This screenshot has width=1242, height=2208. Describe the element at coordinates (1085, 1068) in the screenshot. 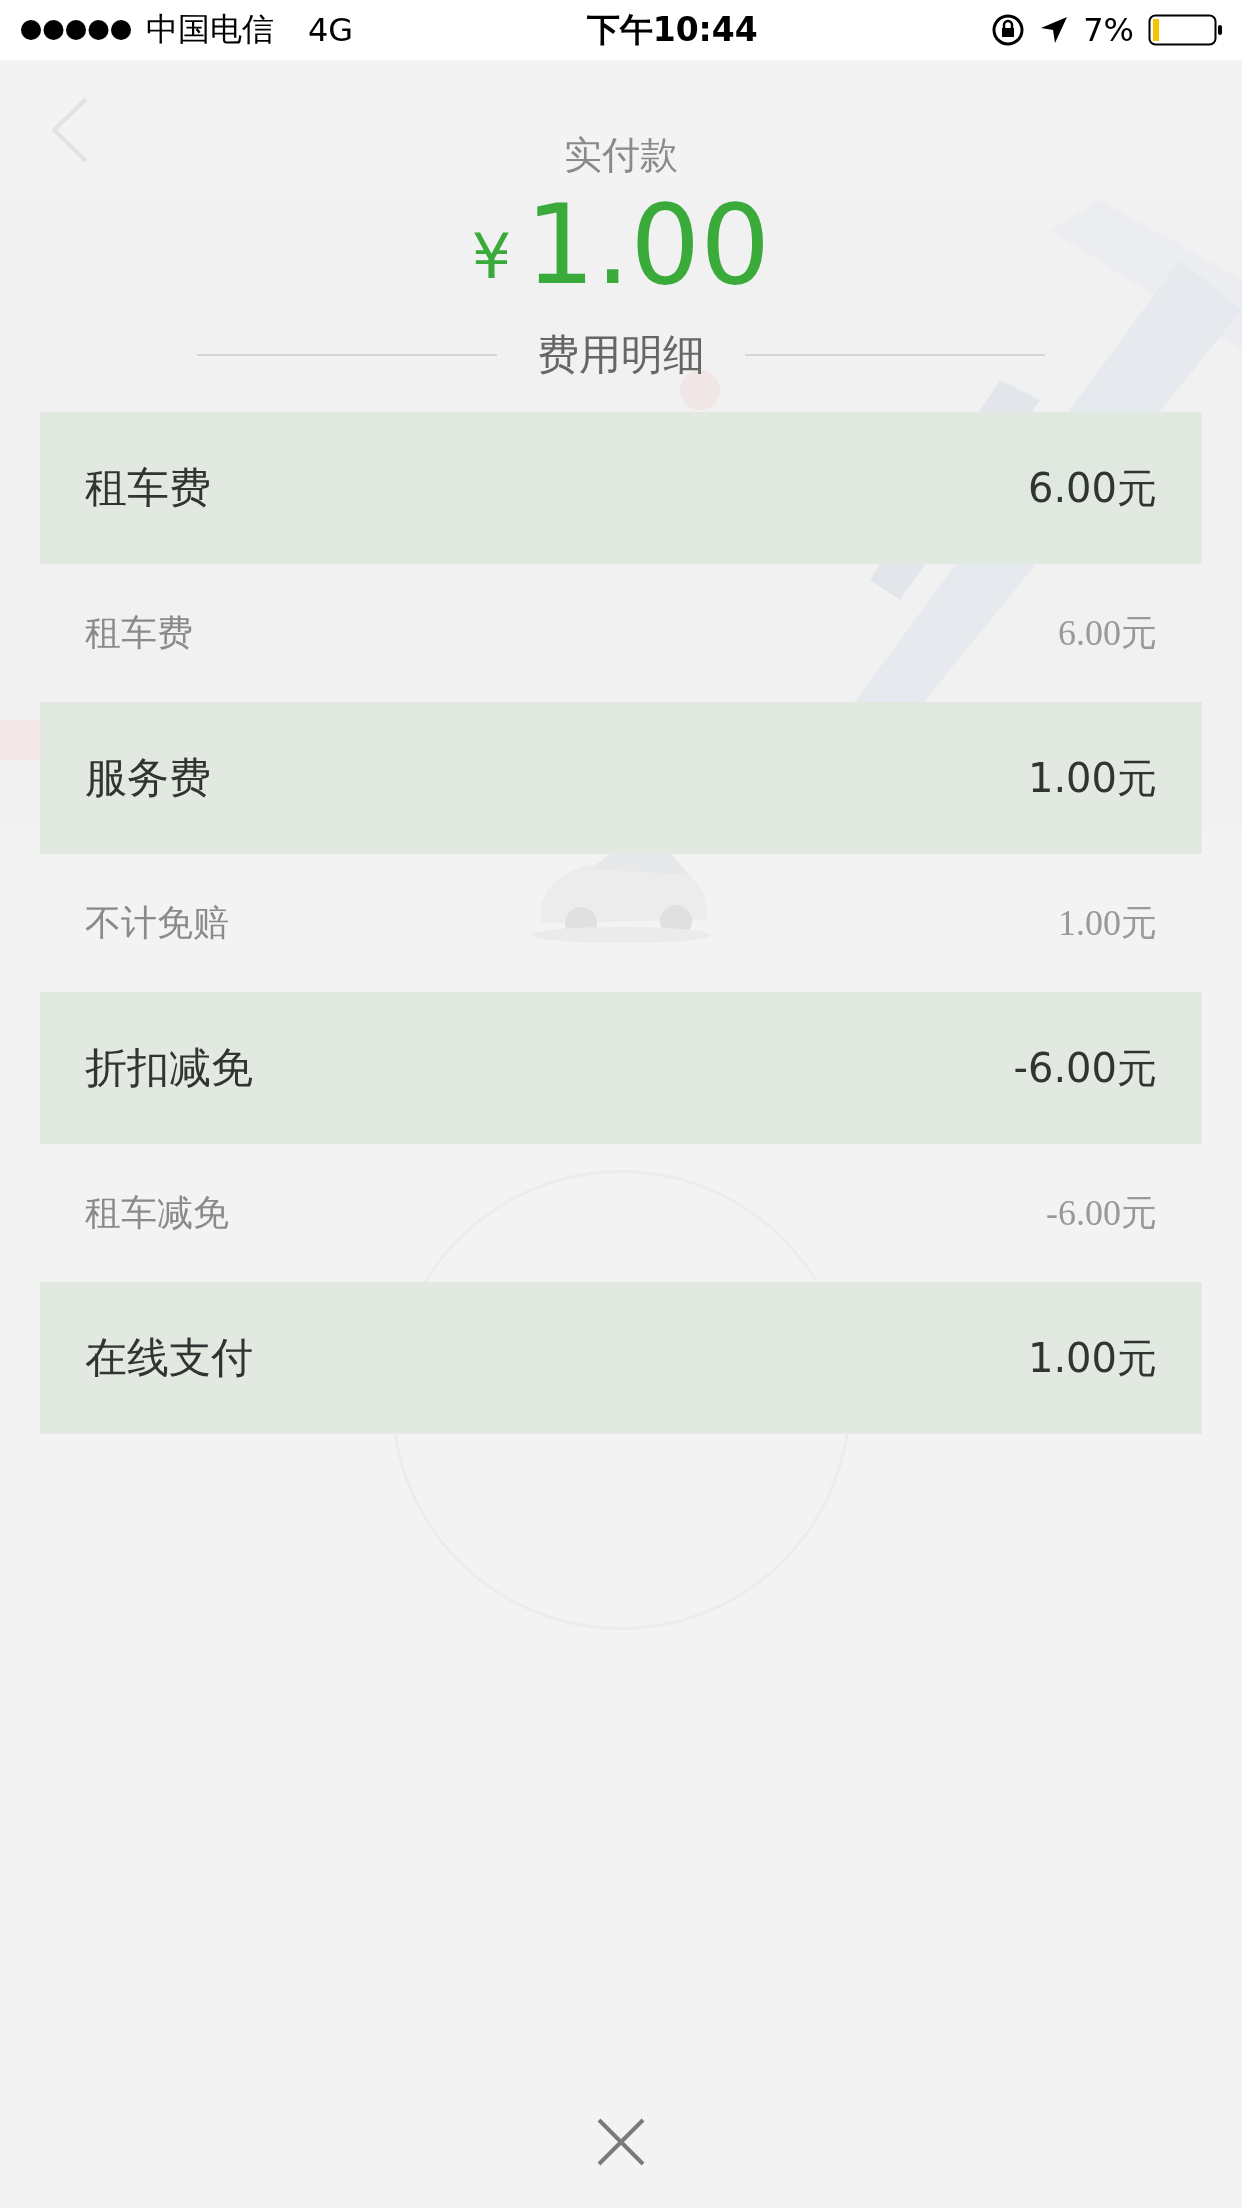

I see `fee-group-value: -6.00元` at that location.